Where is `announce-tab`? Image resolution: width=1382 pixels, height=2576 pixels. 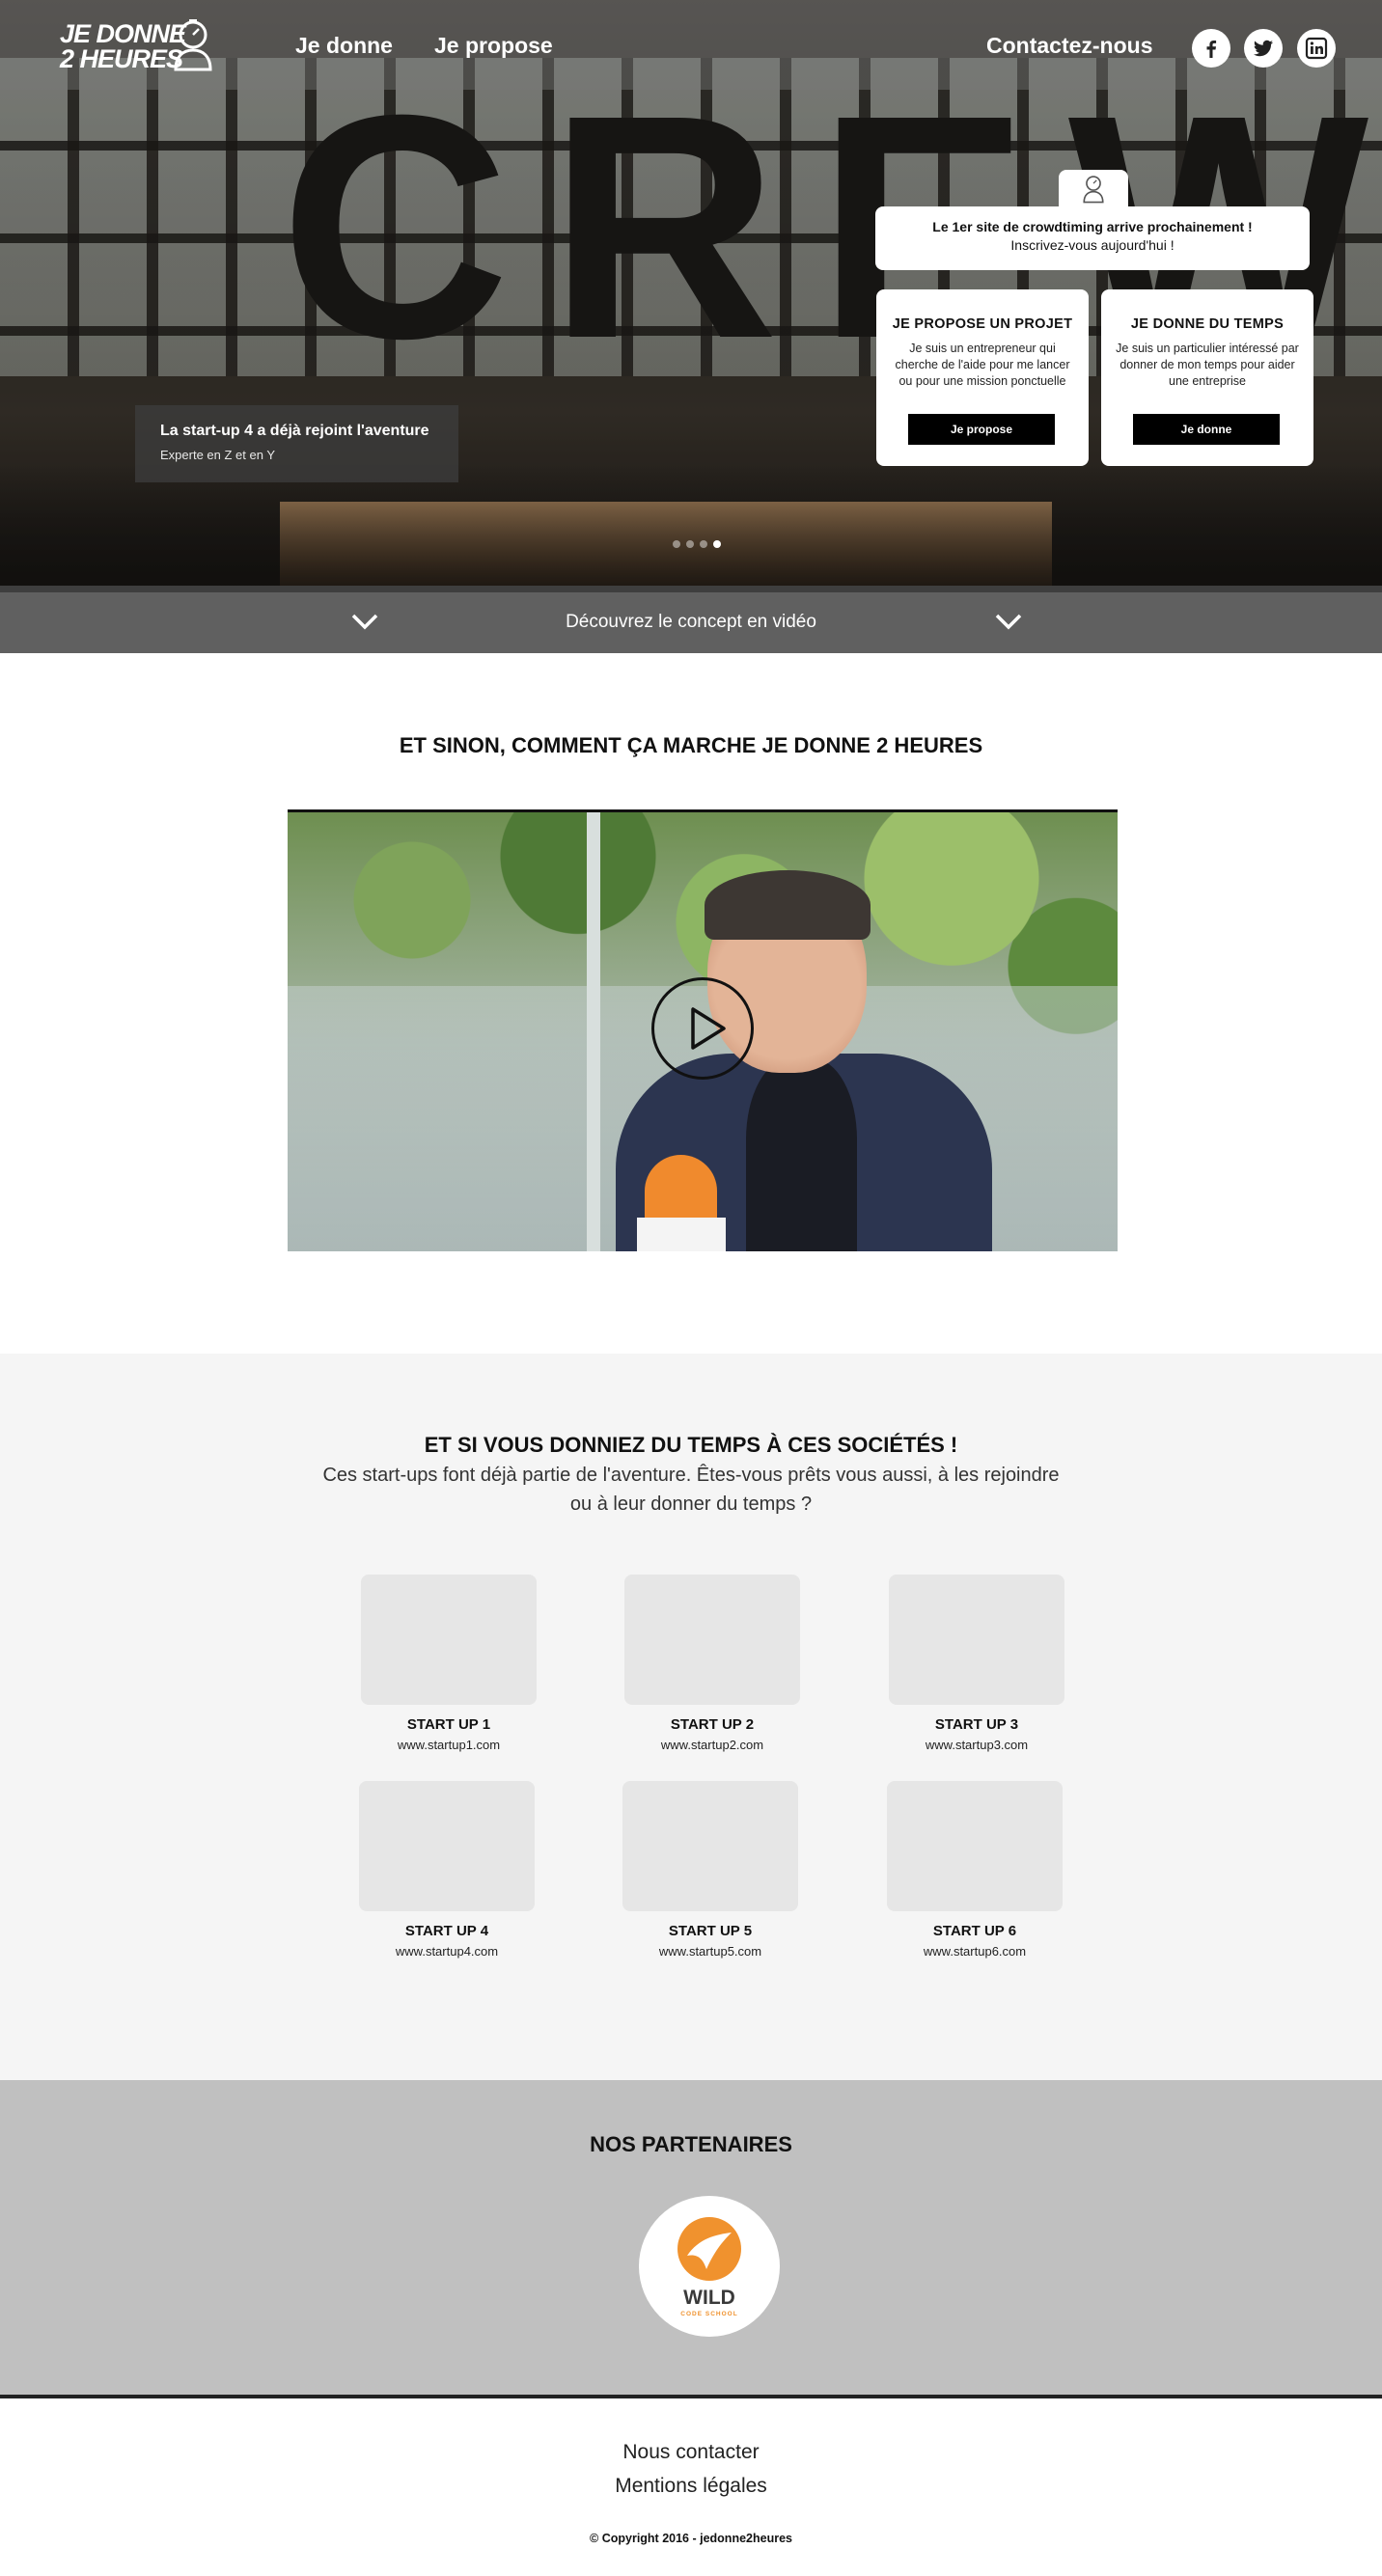 announce-tab is located at coordinates (1093, 189).